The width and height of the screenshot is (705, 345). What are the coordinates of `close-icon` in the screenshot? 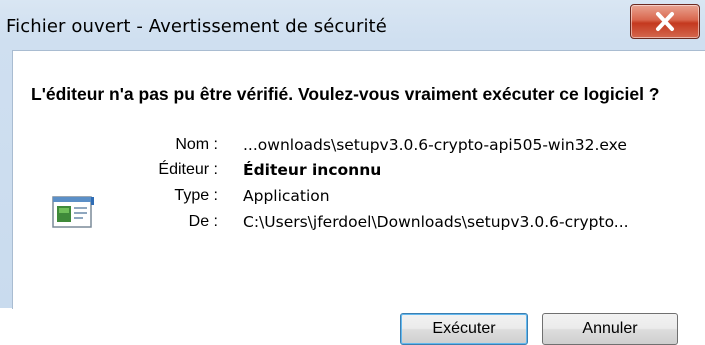 It's located at (665, 21).